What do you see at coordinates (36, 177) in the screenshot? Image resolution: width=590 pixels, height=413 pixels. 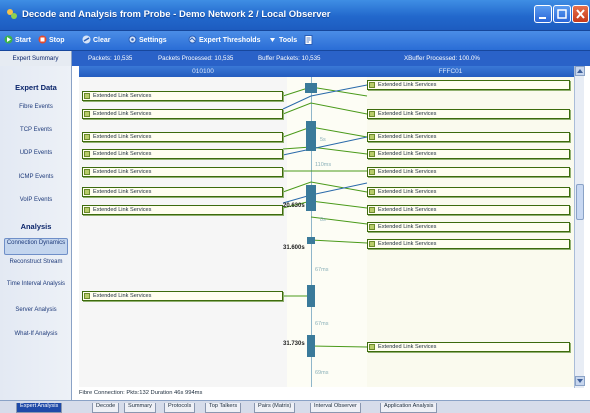 I see `sidebar-item-icmp-events: ICMP Events` at bounding box center [36, 177].